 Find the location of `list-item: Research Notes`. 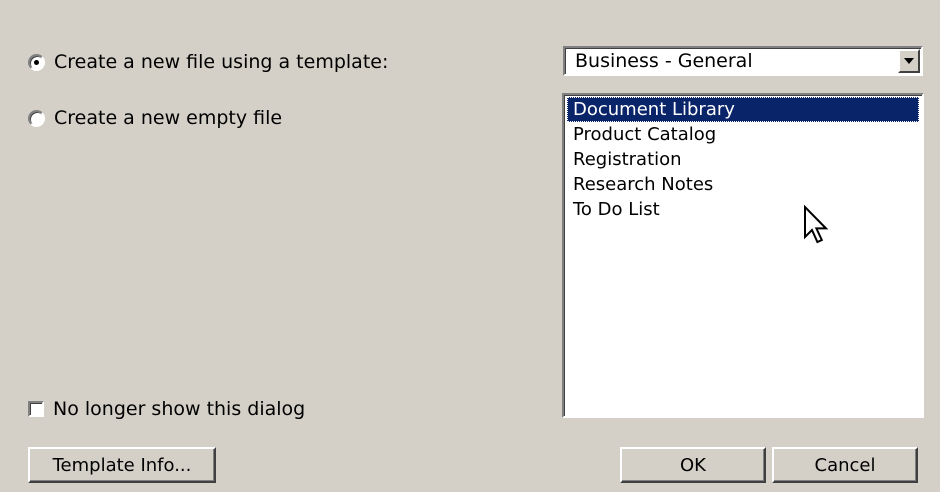

list-item: Research Notes is located at coordinates (743, 184).